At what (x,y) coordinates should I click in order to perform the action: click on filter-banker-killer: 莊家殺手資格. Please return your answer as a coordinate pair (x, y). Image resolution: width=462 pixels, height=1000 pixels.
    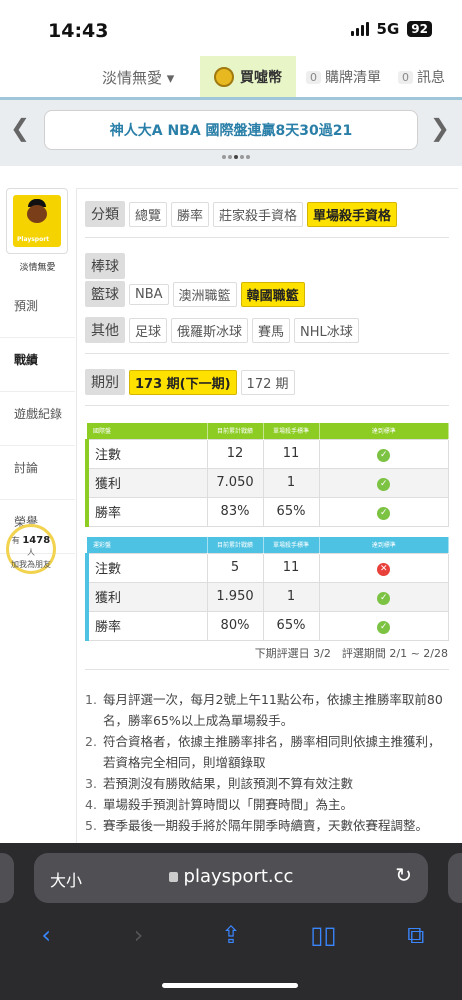
    Looking at the image, I should click on (258, 214).